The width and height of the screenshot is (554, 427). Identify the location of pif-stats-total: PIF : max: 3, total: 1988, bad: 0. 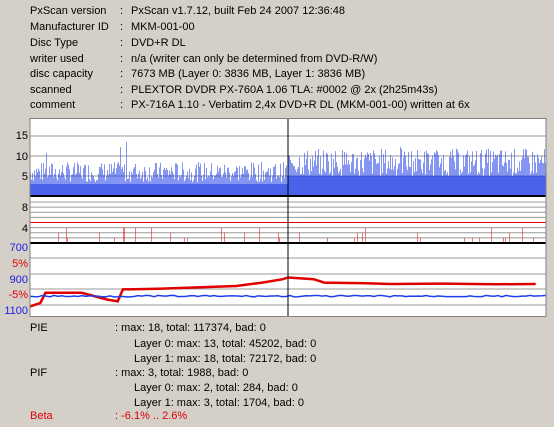
(277, 373).